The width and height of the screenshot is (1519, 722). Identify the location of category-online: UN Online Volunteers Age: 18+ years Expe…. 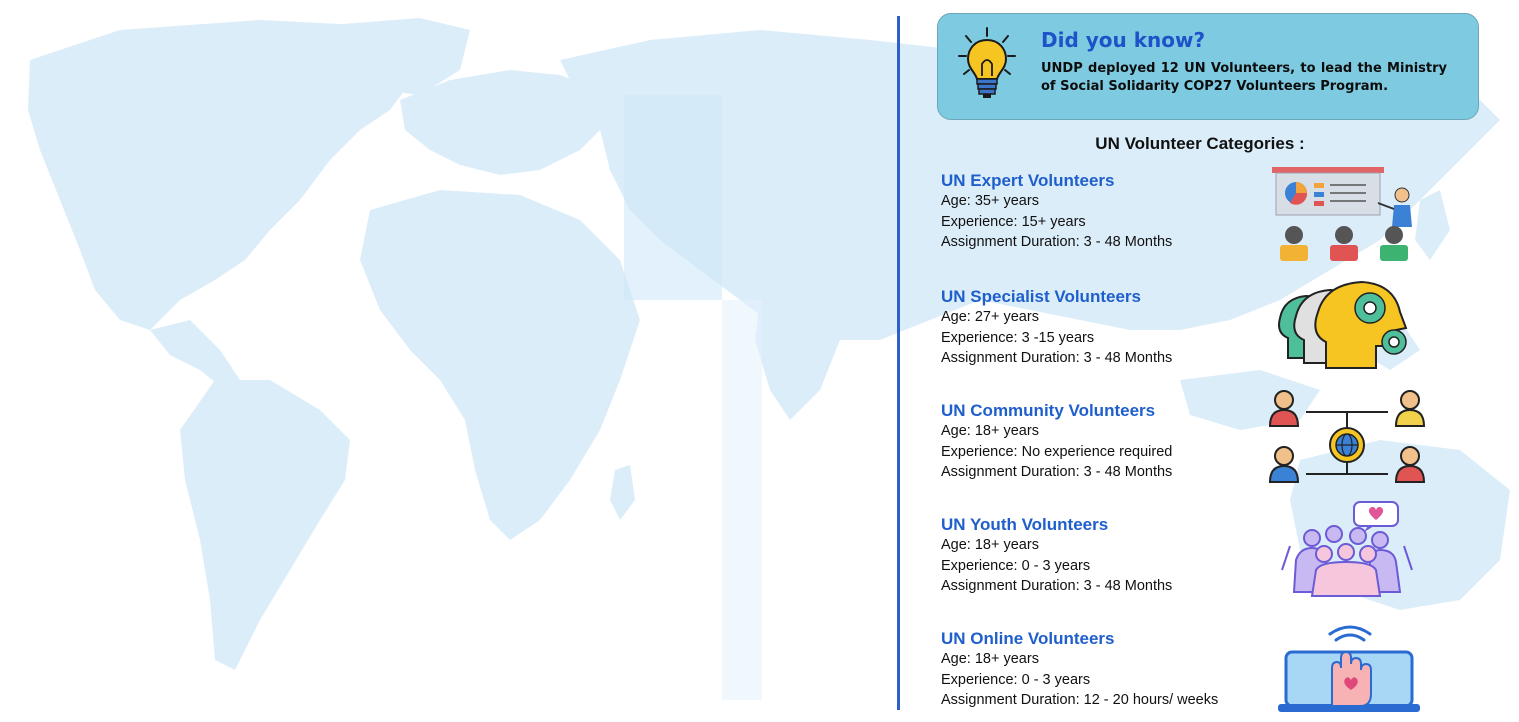
(1101, 669).